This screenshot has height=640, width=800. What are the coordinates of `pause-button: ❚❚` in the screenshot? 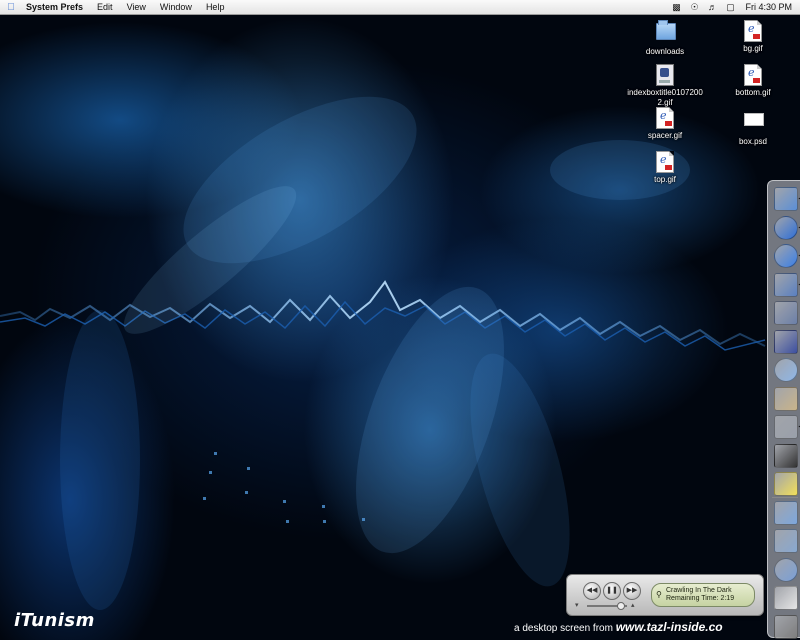 It's located at (612, 591).